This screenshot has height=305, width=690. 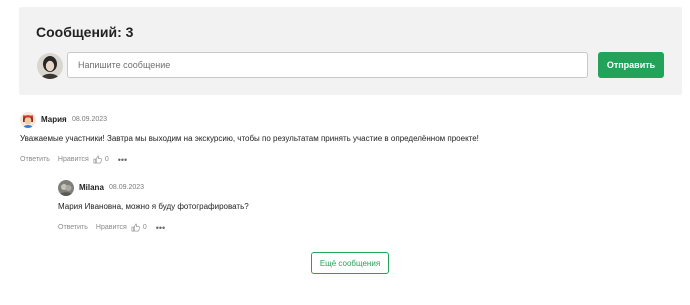 What do you see at coordinates (50, 66) in the screenshot?
I see `current-user-avatar` at bounding box center [50, 66].